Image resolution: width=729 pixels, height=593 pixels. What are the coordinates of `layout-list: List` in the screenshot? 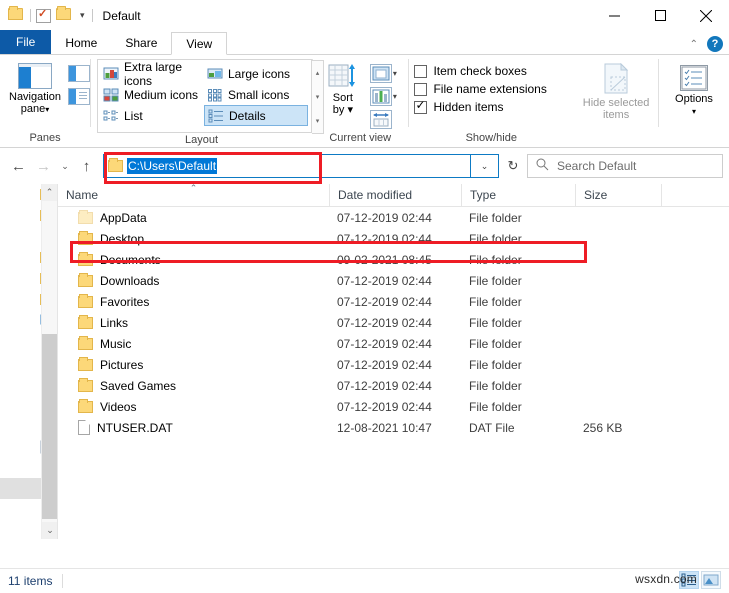 It's located at (152, 115).